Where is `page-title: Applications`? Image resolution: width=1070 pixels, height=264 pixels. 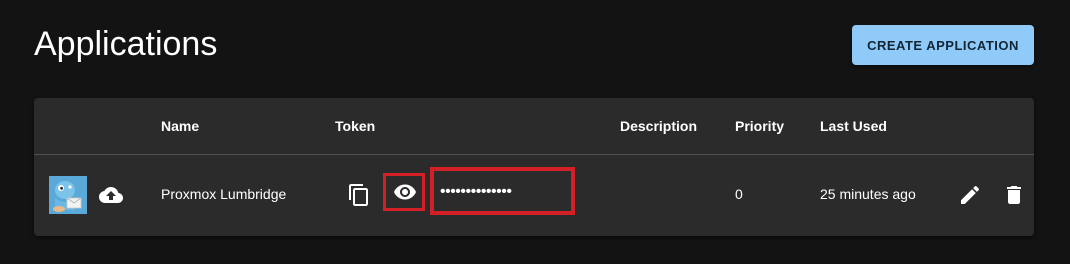
page-title: Applications is located at coordinates (126, 44).